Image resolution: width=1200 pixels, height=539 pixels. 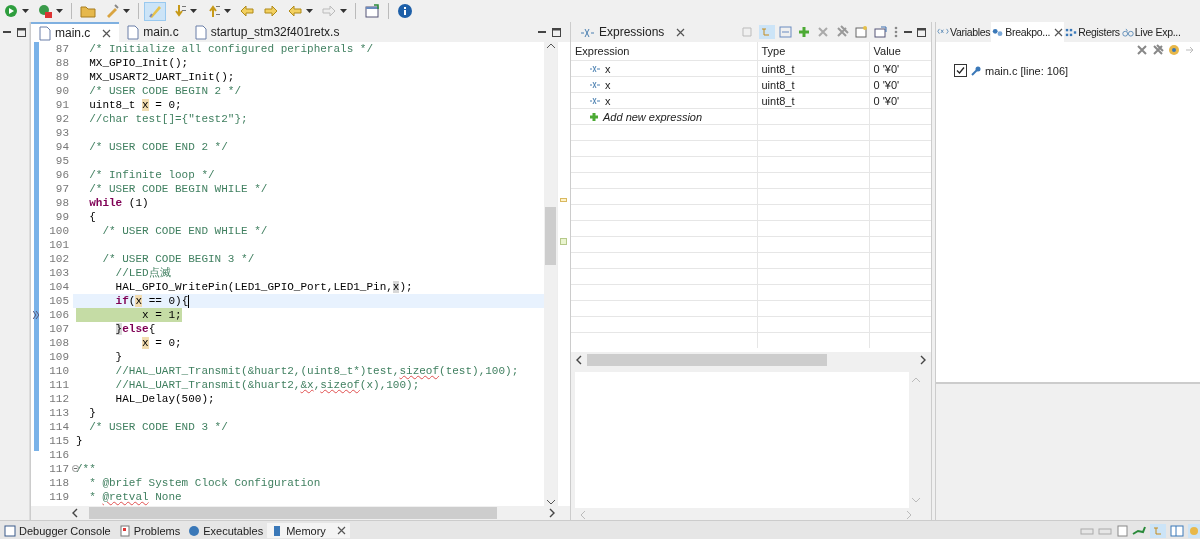 I want to click on breakpoint-label: main.c [line: 106], so click(x=1027, y=70).